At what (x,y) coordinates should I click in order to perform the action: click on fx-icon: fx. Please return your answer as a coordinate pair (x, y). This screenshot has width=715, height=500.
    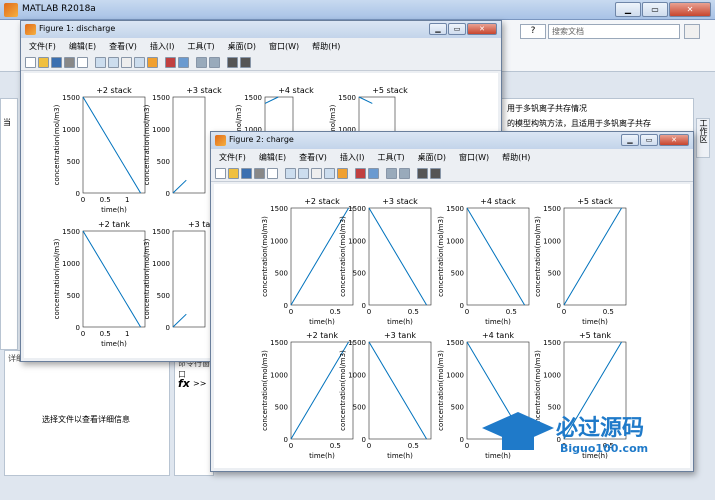
    Looking at the image, I should click on (184, 383).